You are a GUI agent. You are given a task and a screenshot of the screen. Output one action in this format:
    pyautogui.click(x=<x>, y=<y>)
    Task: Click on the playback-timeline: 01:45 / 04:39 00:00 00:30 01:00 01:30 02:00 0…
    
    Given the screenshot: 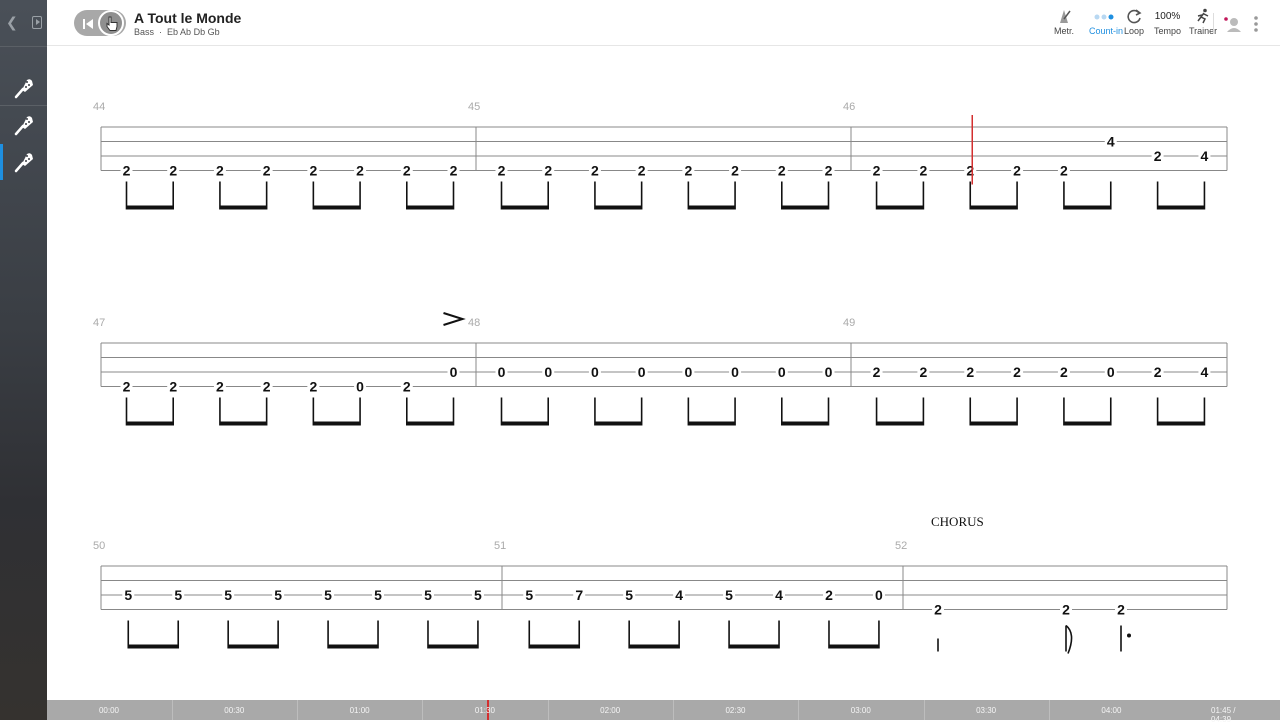 What is the action you would take?
    pyautogui.click(x=663, y=712)
    